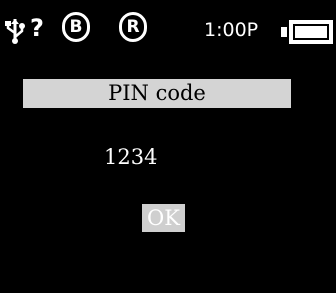  I want to click on battery-icon, so click(307, 32).